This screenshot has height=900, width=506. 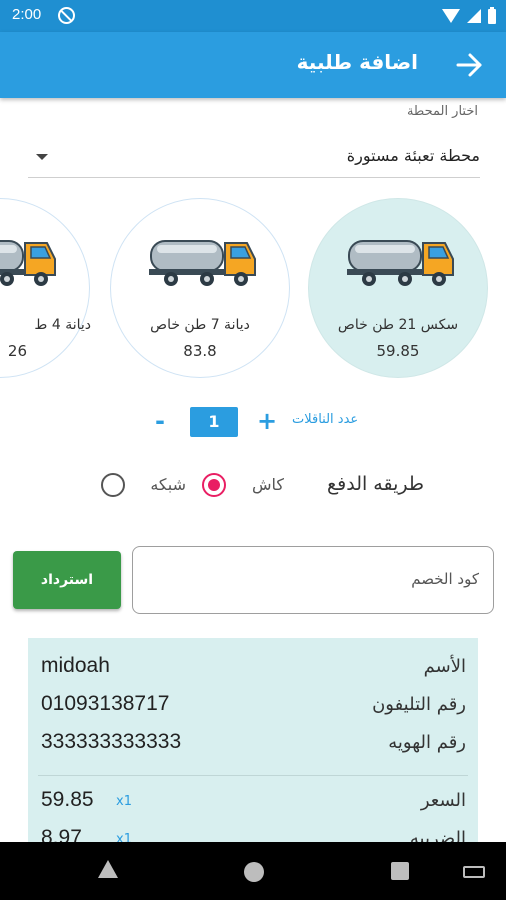 I want to click on name-value: midoah, so click(x=75, y=665).